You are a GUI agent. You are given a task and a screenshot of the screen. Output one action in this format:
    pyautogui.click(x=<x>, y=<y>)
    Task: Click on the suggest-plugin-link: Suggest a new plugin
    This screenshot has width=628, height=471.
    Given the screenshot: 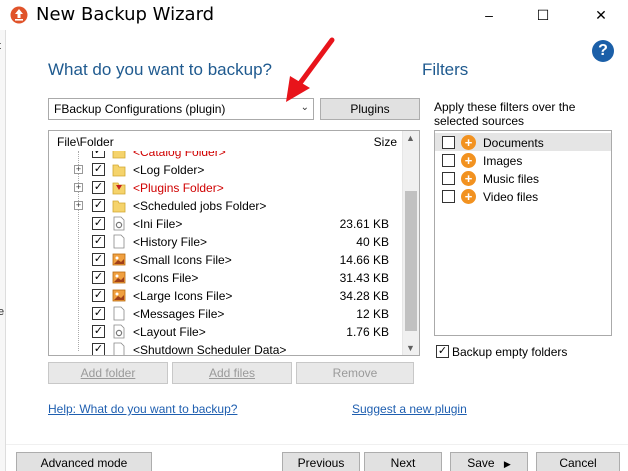 What is the action you would take?
    pyautogui.click(x=409, y=409)
    